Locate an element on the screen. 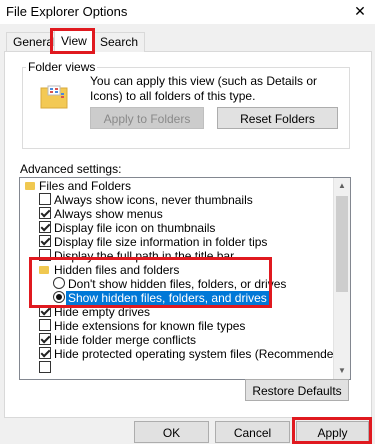  title-bar: File Explorer Options ✕ is located at coordinates (187, 12).